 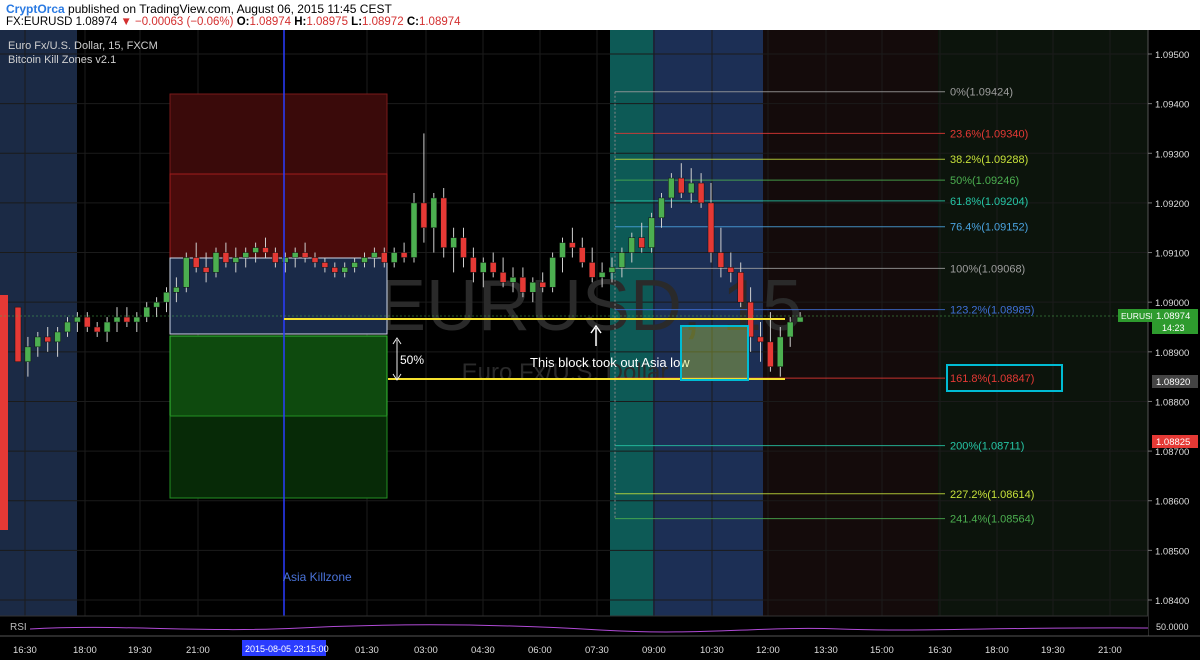 I want to click on indicator-legend: Bitcoin Kill Zones v2.1, so click(x=62, y=60).